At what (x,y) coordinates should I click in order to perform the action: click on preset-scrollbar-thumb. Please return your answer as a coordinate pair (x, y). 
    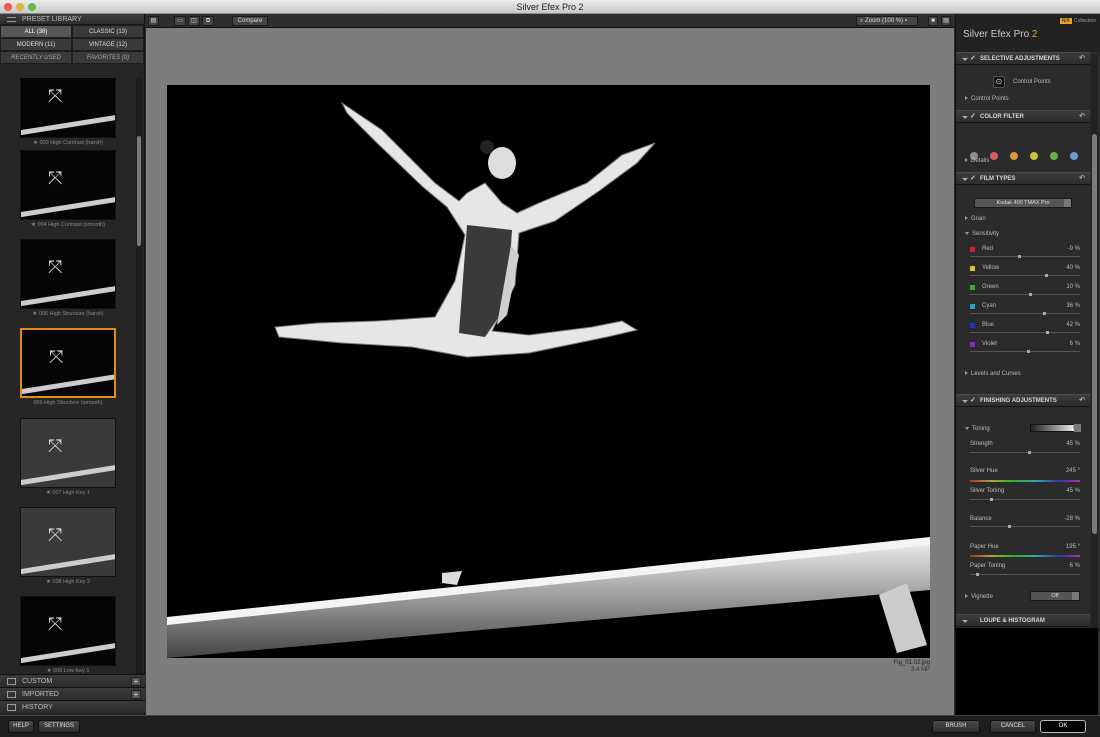
    Looking at the image, I should click on (139, 191).